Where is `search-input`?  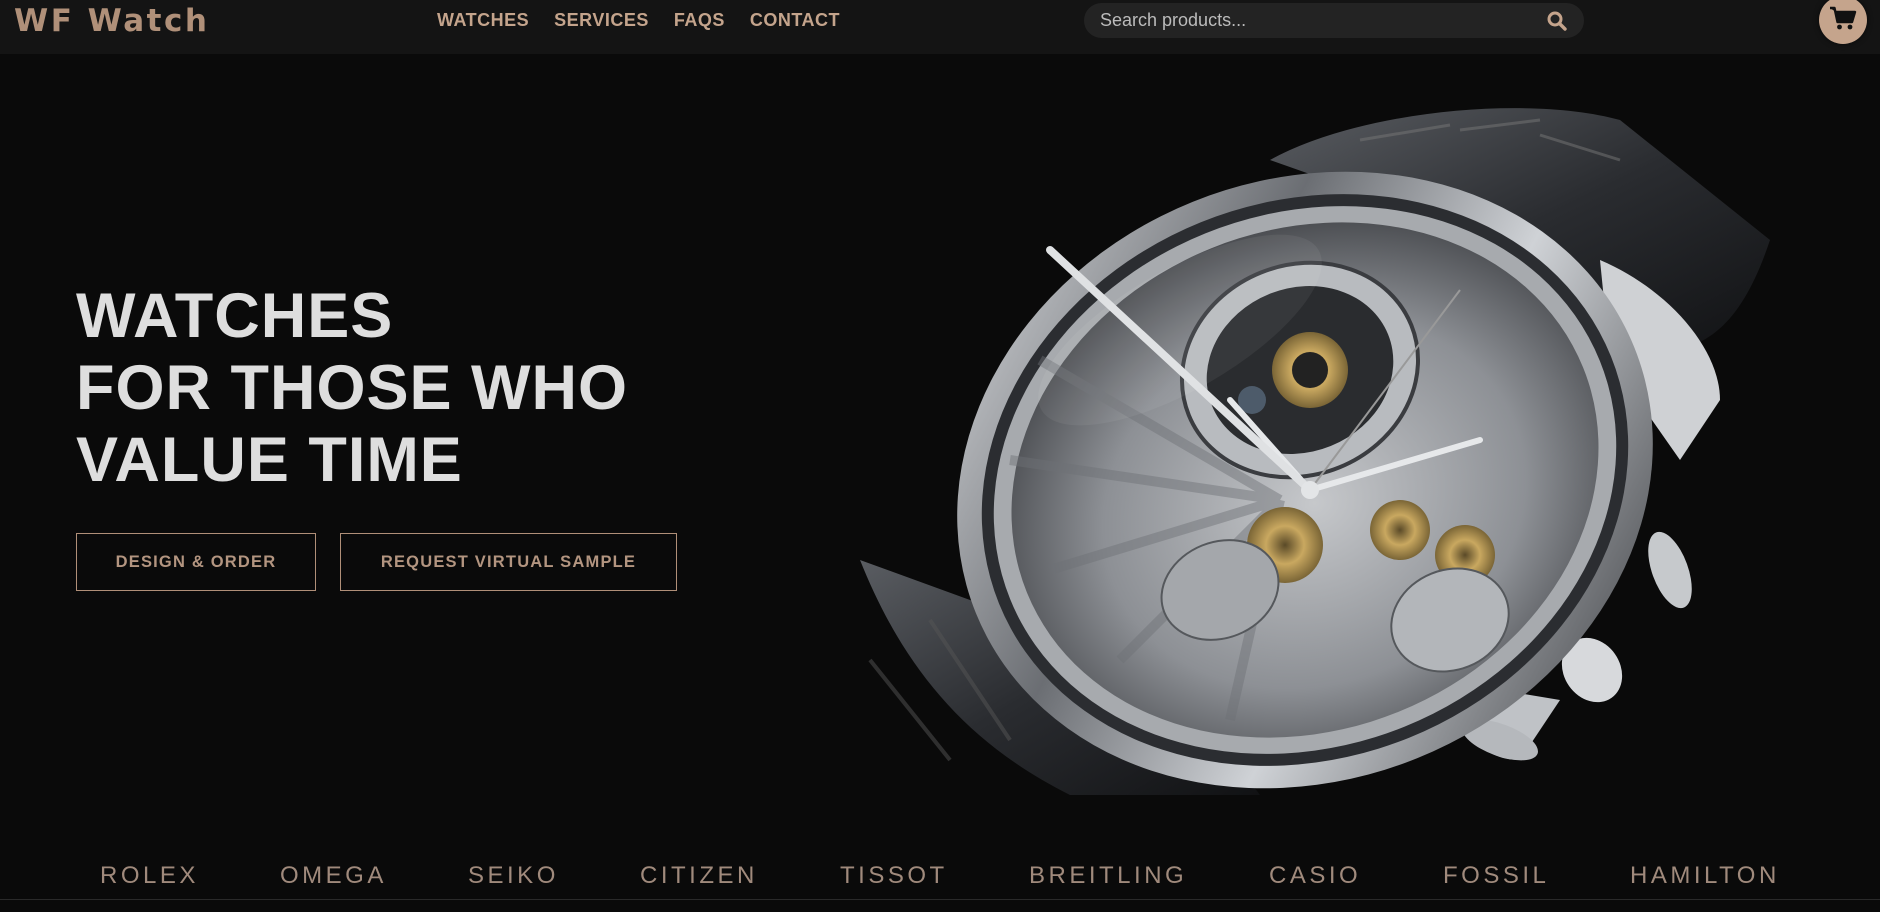 search-input is located at coordinates (1312, 20).